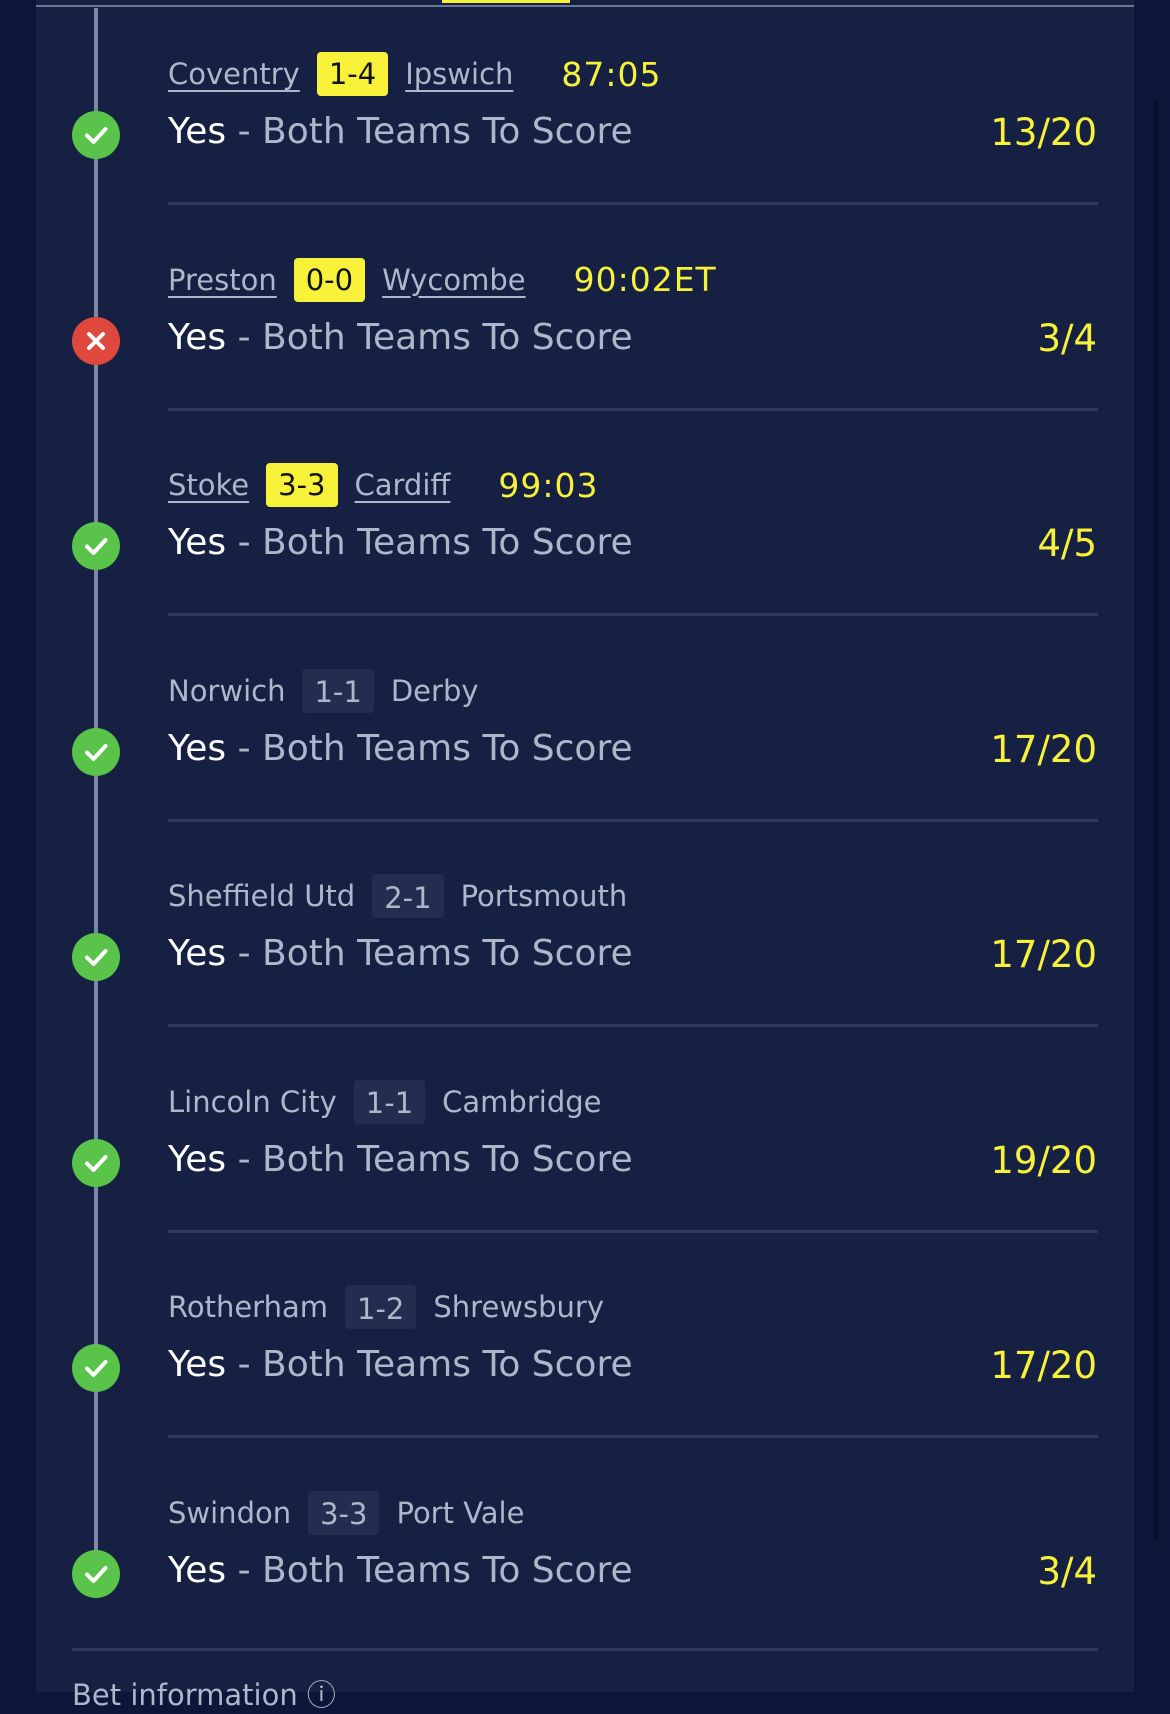 This screenshot has height=1714, width=1170. What do you see at coordinates (352, 74) in the screenshot?
I see `score-badge: 1-4` at bounding box center [352, 74].